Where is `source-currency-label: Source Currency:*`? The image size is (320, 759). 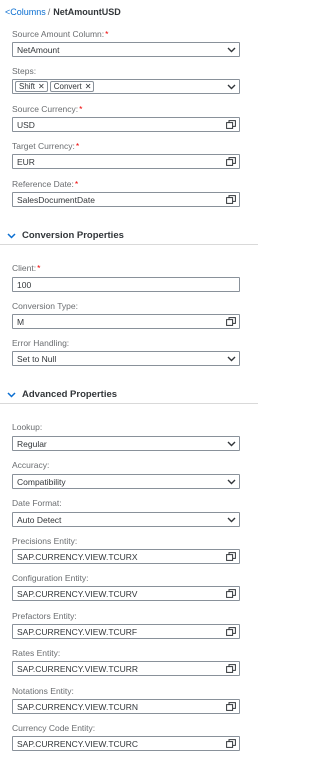 source-currency-label: Source Currency:* is located at coordinates (47, 109).